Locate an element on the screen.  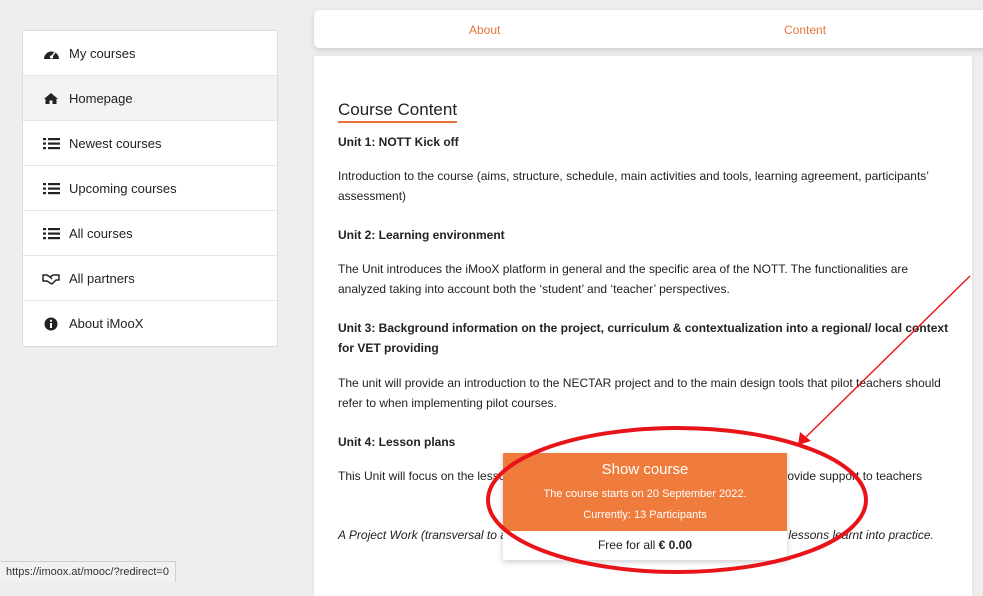
sidebar-item-label: About iMooX is located at coordinates (106, 323).